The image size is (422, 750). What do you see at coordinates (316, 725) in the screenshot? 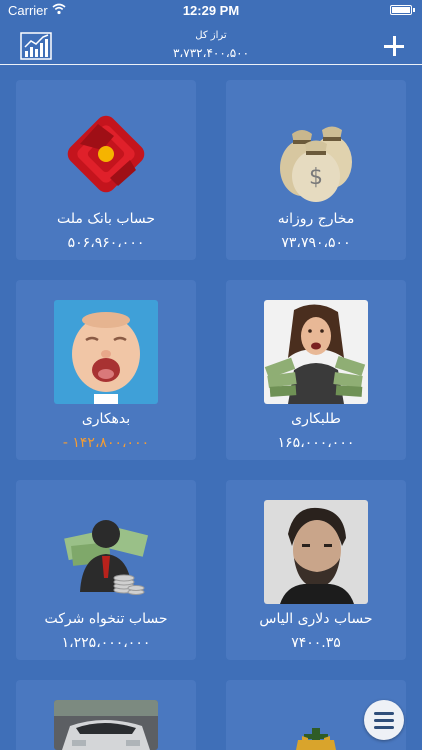
I see `emblem-icon` at bounding box center [316, 725].